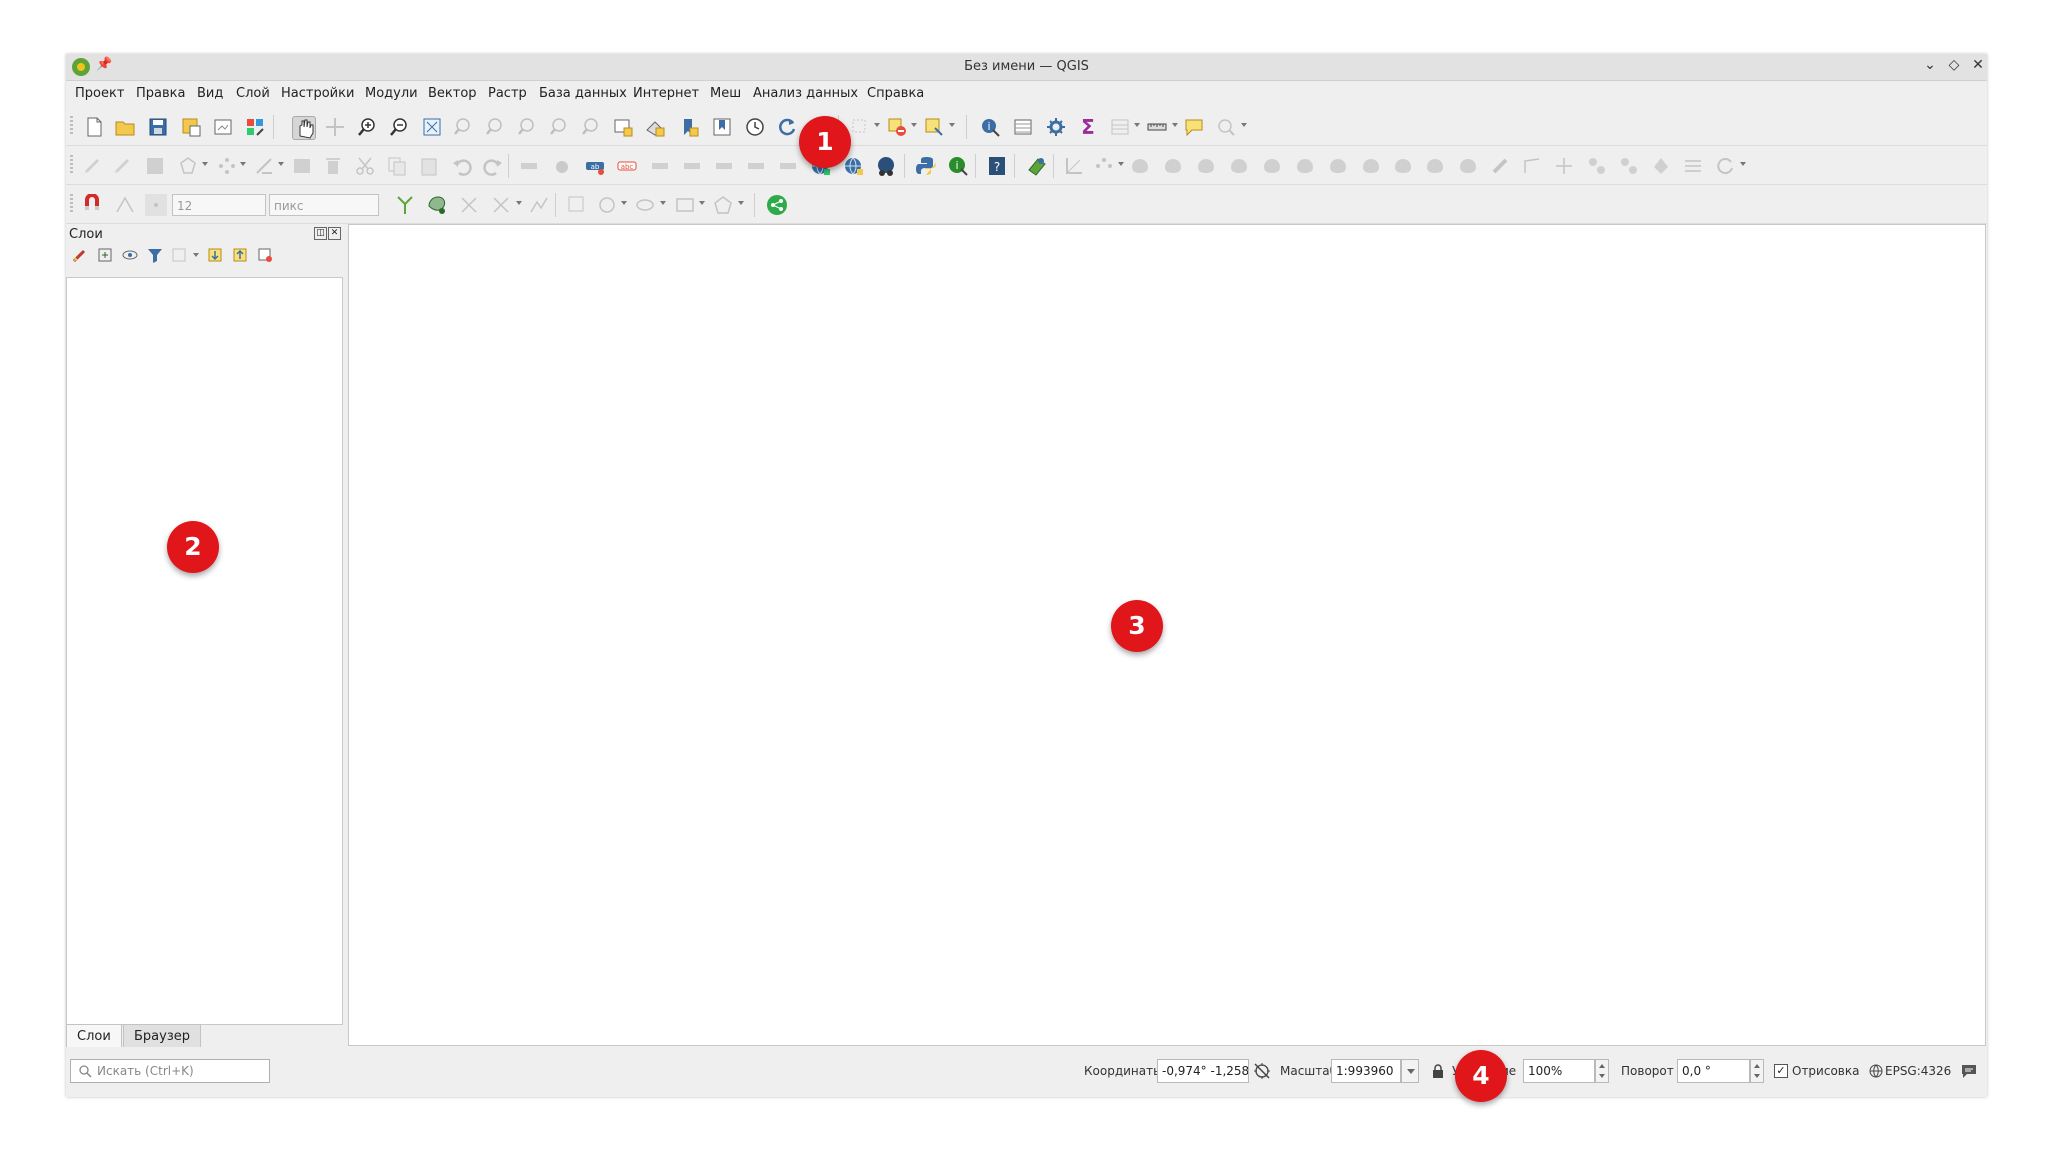 Image resolution: width=2050 pixels, height=1174 pixels. I want to click on messages-icon, so click(1969, 1071).